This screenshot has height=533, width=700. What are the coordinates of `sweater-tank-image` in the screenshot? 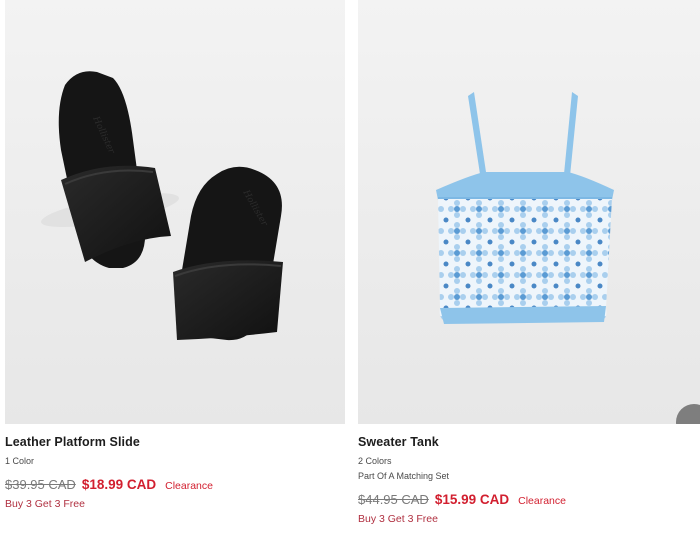 It's located at (525, 208).